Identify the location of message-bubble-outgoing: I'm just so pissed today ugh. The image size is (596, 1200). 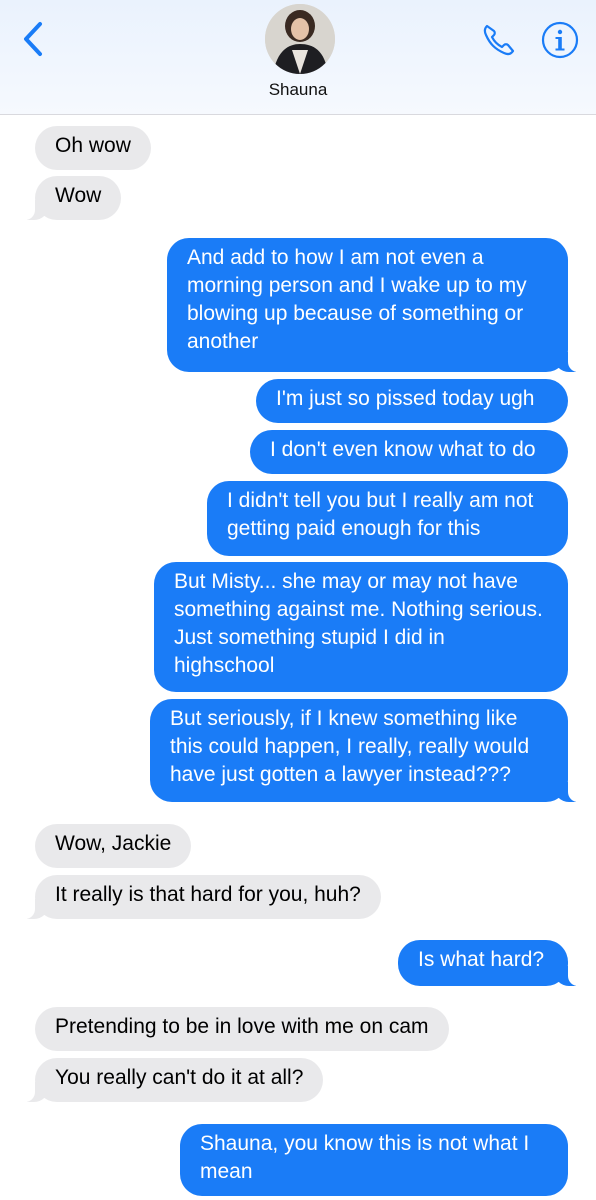
(412, 401).